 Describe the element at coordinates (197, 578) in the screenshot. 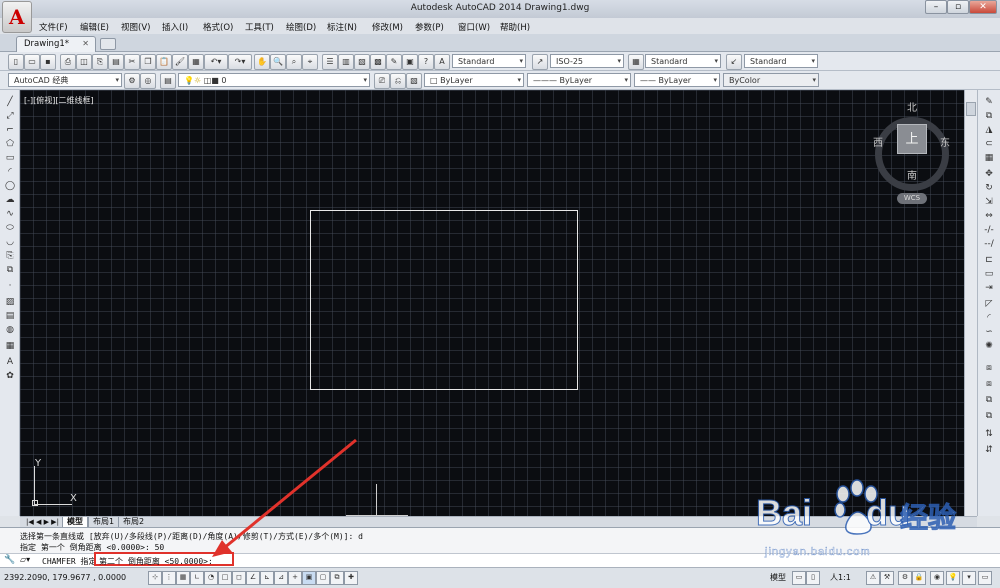

I see `ortho-mode-icon: ∟` at that location.